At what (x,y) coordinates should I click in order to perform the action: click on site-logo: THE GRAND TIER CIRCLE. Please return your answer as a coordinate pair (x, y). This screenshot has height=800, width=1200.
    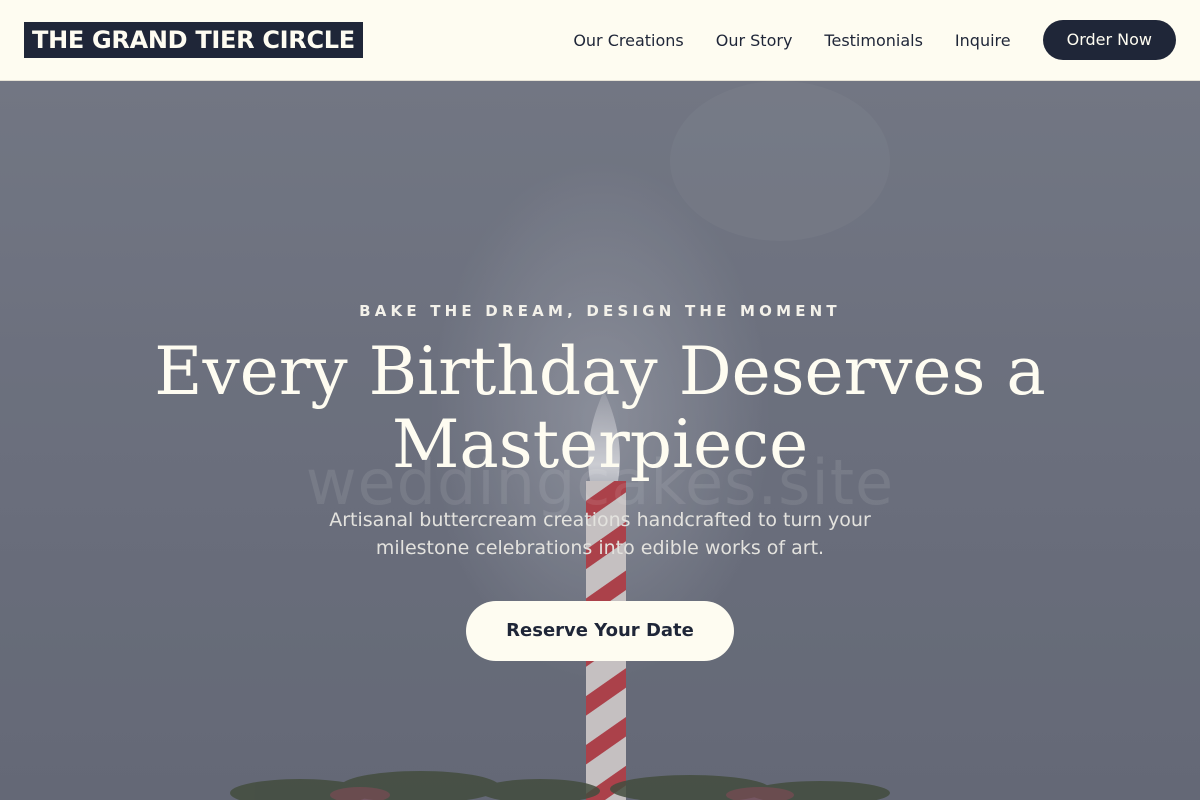
    Looking at the image, I should click on (193, 40).